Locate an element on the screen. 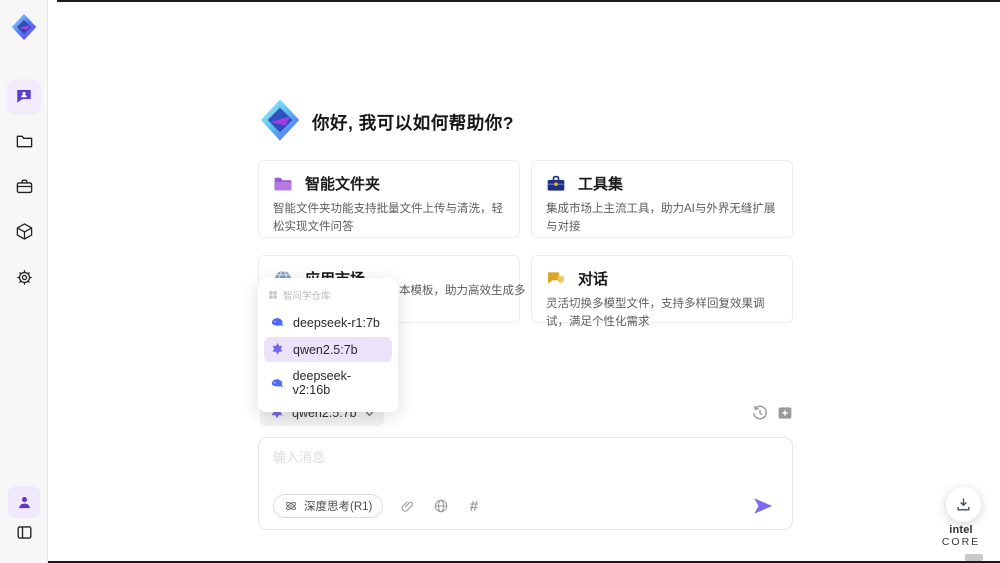 This screenshot has height=563, width=1000. history-button is located at coordinates (760, 413).